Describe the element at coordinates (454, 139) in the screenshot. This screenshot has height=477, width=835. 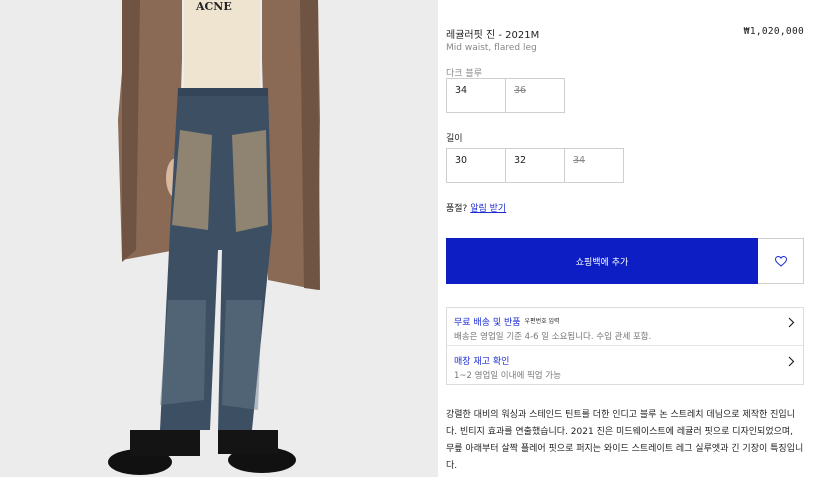
I see `length-label: 길이` at that location.